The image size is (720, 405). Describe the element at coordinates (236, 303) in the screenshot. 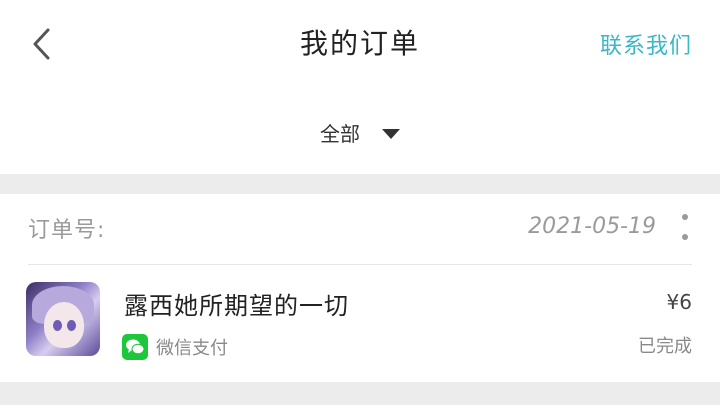

I see `product-name: 露西她所期望的一切` at that location.